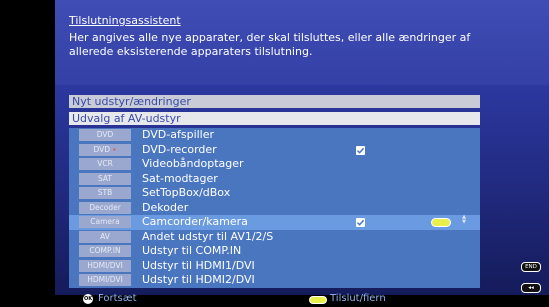  What do you see at coordinates (441, 222) in the screenshot?
I see `yellow-key-icon` at bounding box center [441, 222].